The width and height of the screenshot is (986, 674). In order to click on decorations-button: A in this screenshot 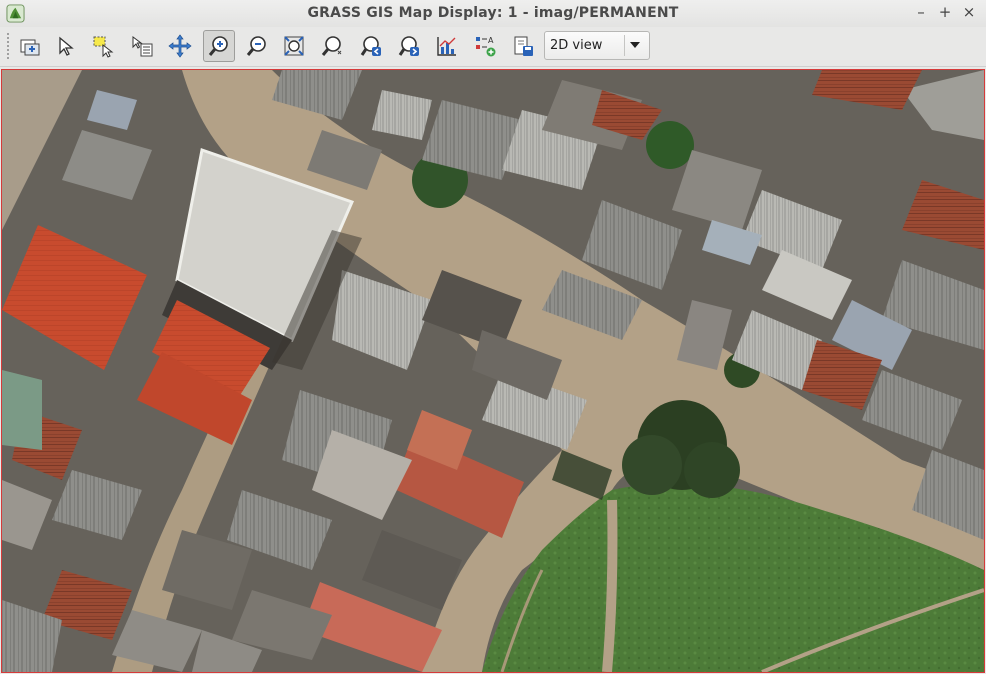, I will do `click(485, 46)`.